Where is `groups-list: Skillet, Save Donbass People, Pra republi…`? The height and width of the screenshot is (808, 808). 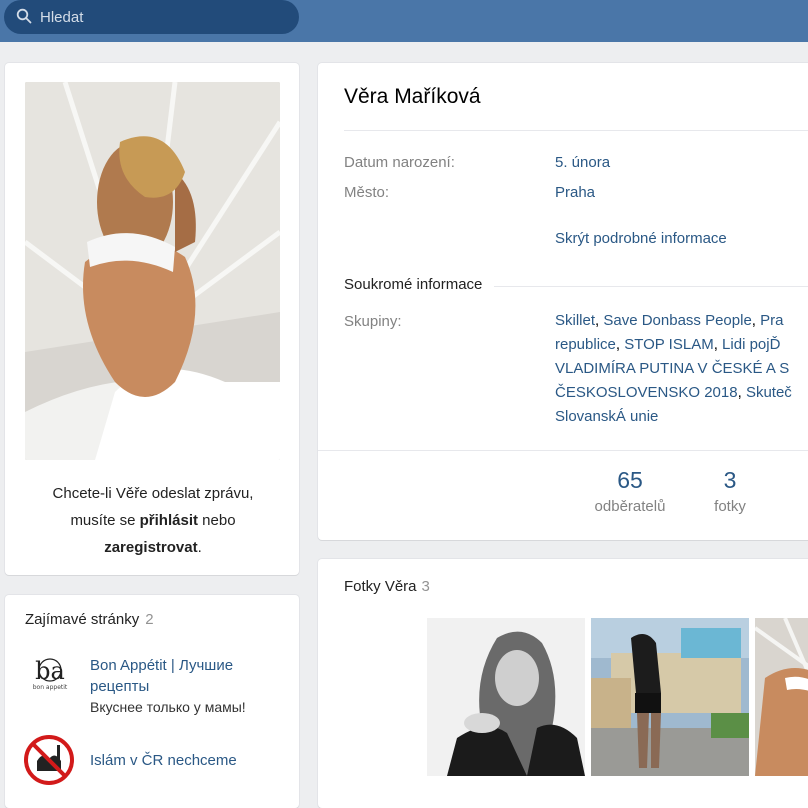
groups-list: Skillet, Save Donbass People, Pra republi… is located at coordinates (681, 369).